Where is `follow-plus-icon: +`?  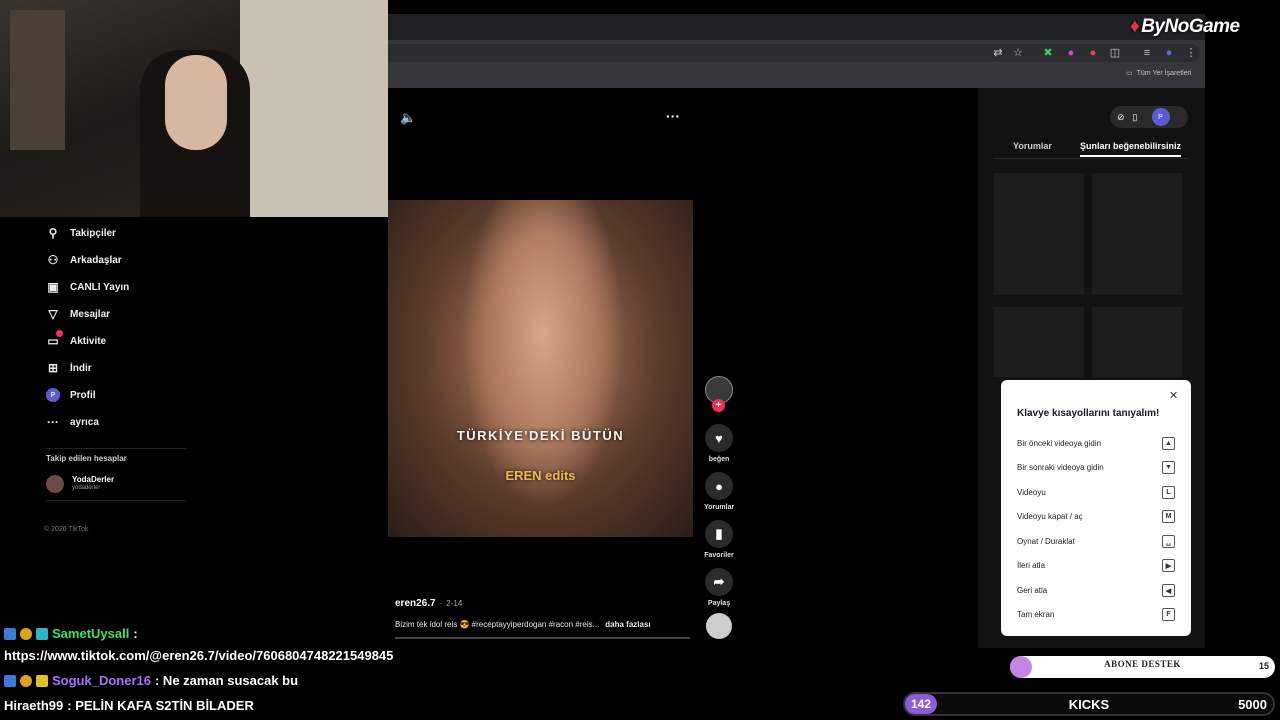 follow-plus-icon: + is located at coordinates (718, 405).